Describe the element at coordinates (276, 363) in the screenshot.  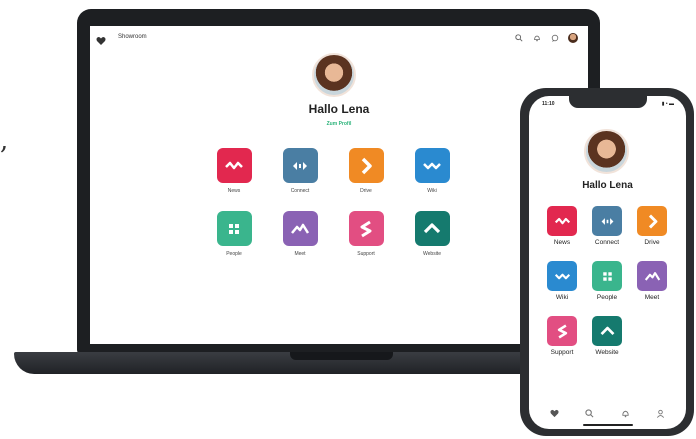
I see `laptop-base` at that location.